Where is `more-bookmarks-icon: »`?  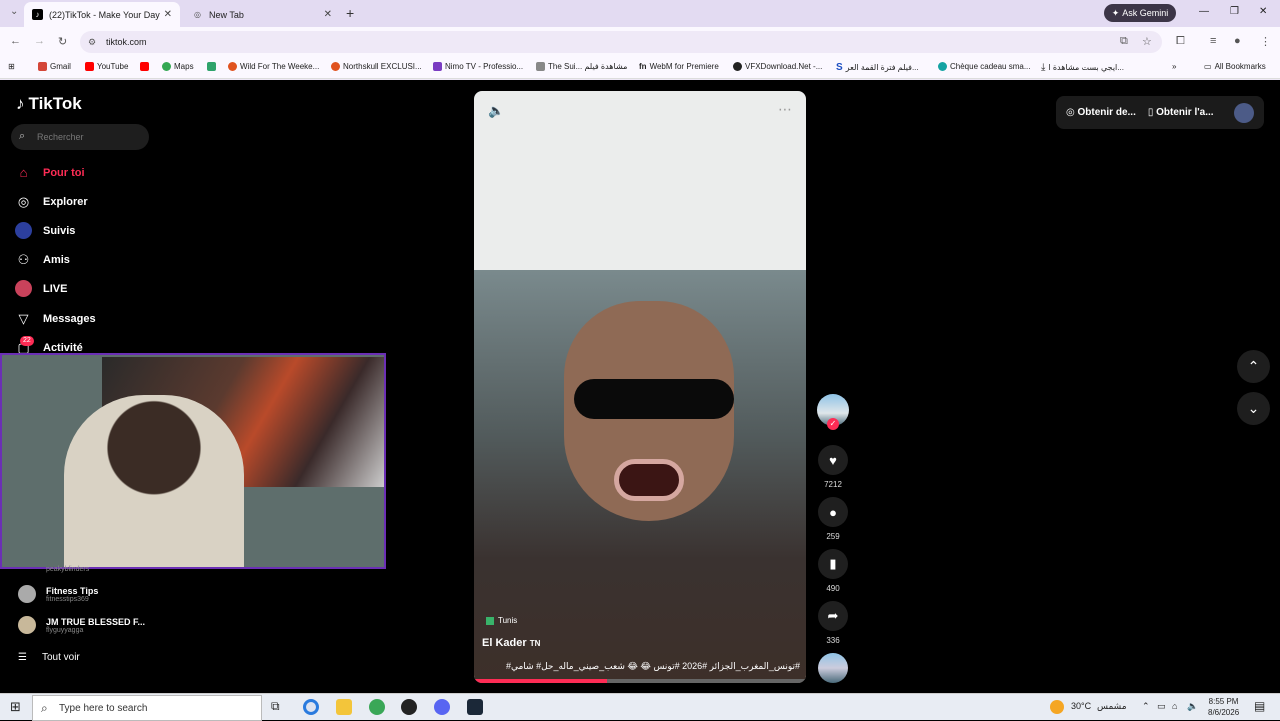
more-bookmarks-icon: » is located at coordinates (1174, 66).